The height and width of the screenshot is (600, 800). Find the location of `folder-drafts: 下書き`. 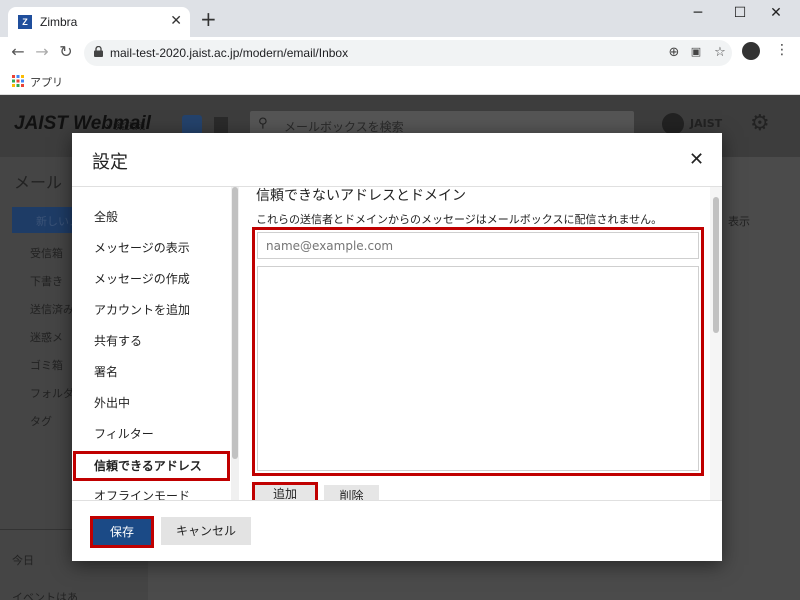

folder-drafts: 下書き is located at coordinates (46, 281).